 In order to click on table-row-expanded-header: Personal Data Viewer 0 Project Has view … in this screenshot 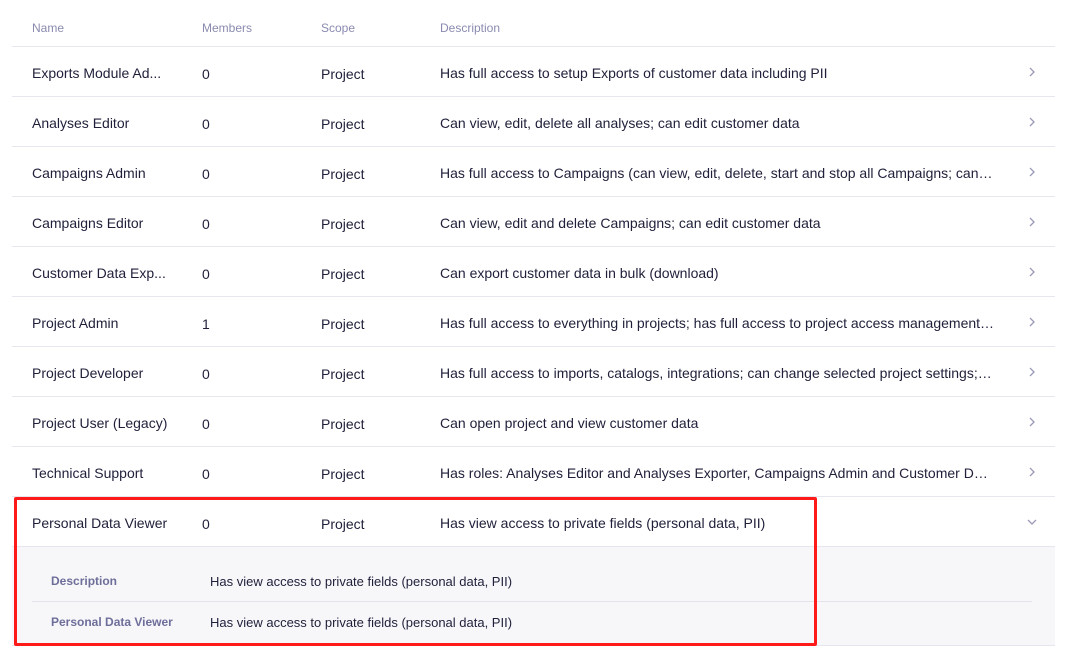, I will do `click(533, 522)`.